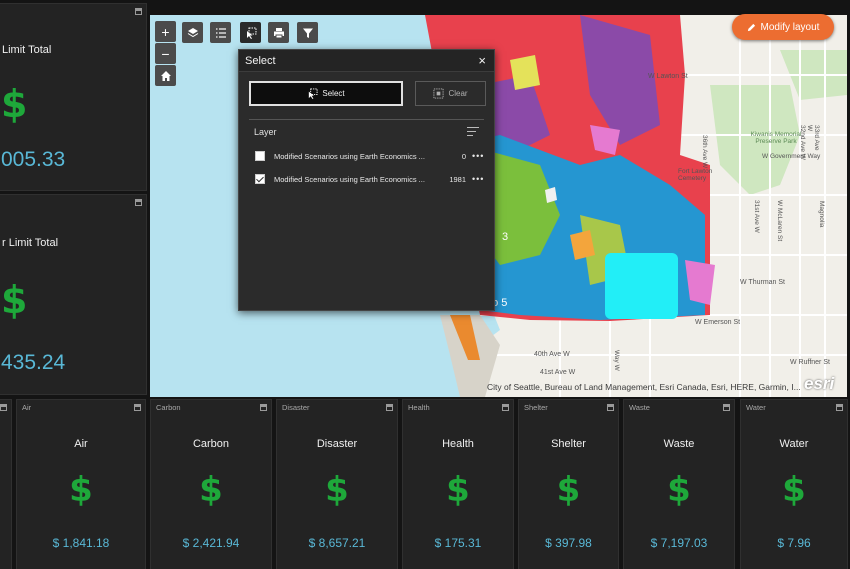 This screenshot has width=850, height=569. I want to click on card-title: Shelter, so click(568, 444).